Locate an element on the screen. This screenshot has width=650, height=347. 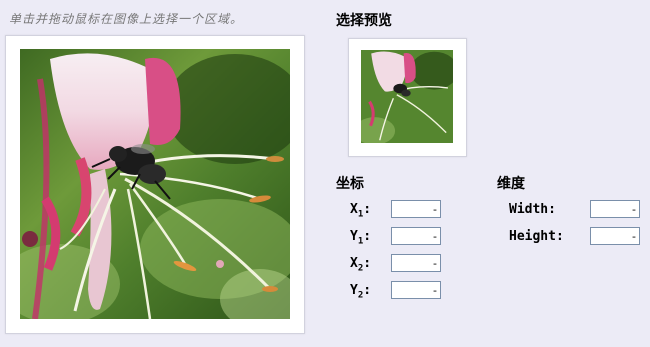
y2-field is located at coordinates (416, 290).